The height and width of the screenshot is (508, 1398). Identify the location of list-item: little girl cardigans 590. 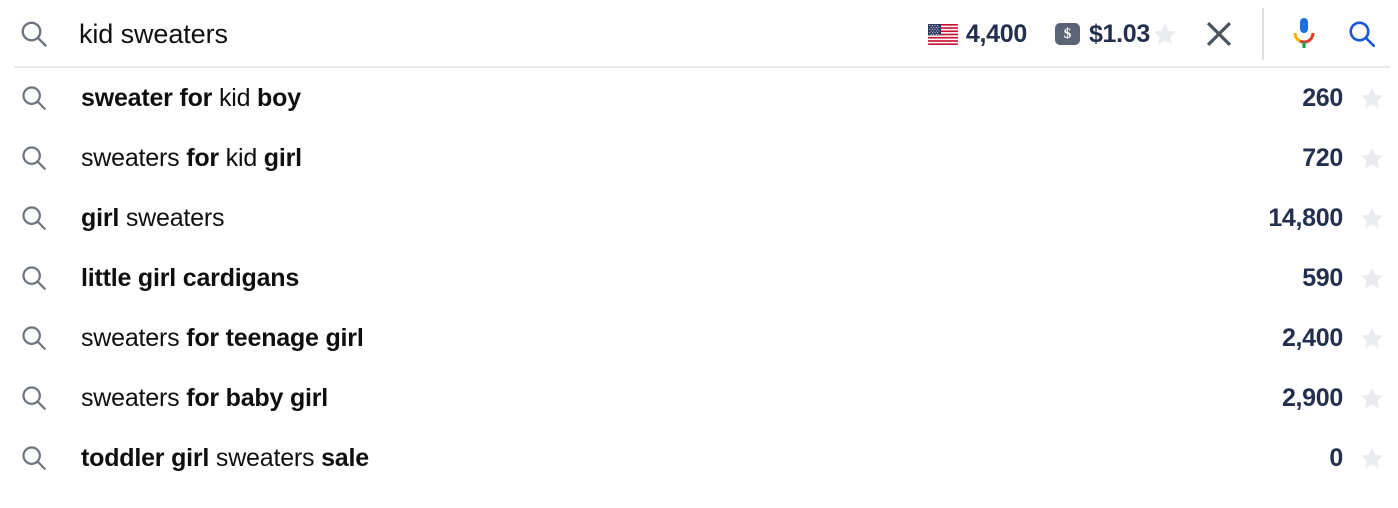
(699, 278).